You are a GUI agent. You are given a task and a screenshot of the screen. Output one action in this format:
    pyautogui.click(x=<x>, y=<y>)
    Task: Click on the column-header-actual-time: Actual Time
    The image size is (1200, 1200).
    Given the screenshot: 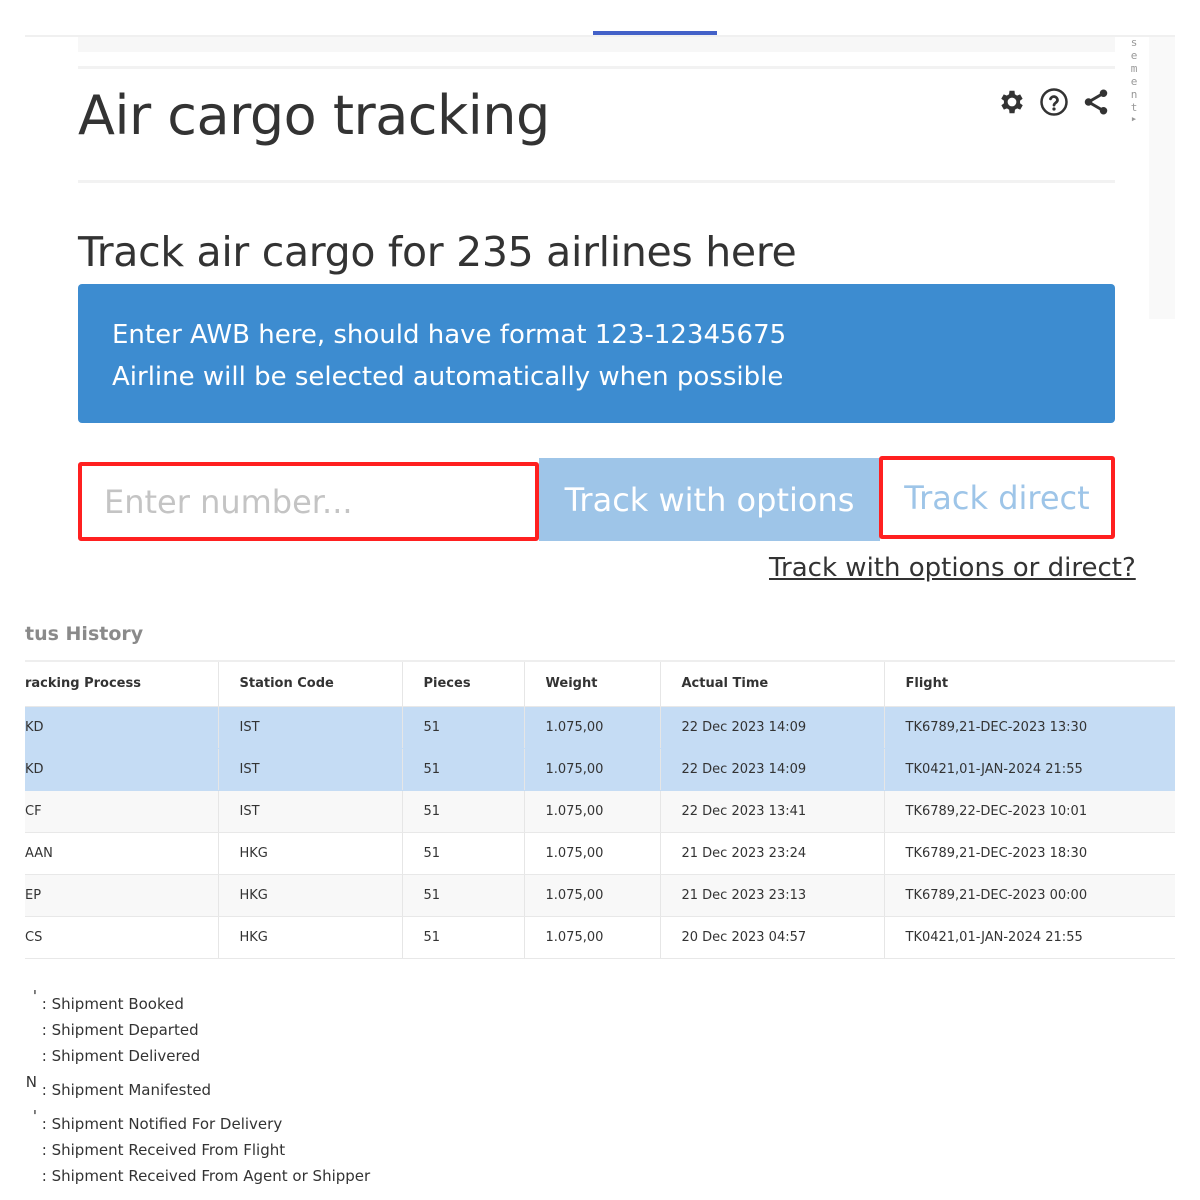 What is the action you would take?
    pyautogui.click(x=772, y=684)
    